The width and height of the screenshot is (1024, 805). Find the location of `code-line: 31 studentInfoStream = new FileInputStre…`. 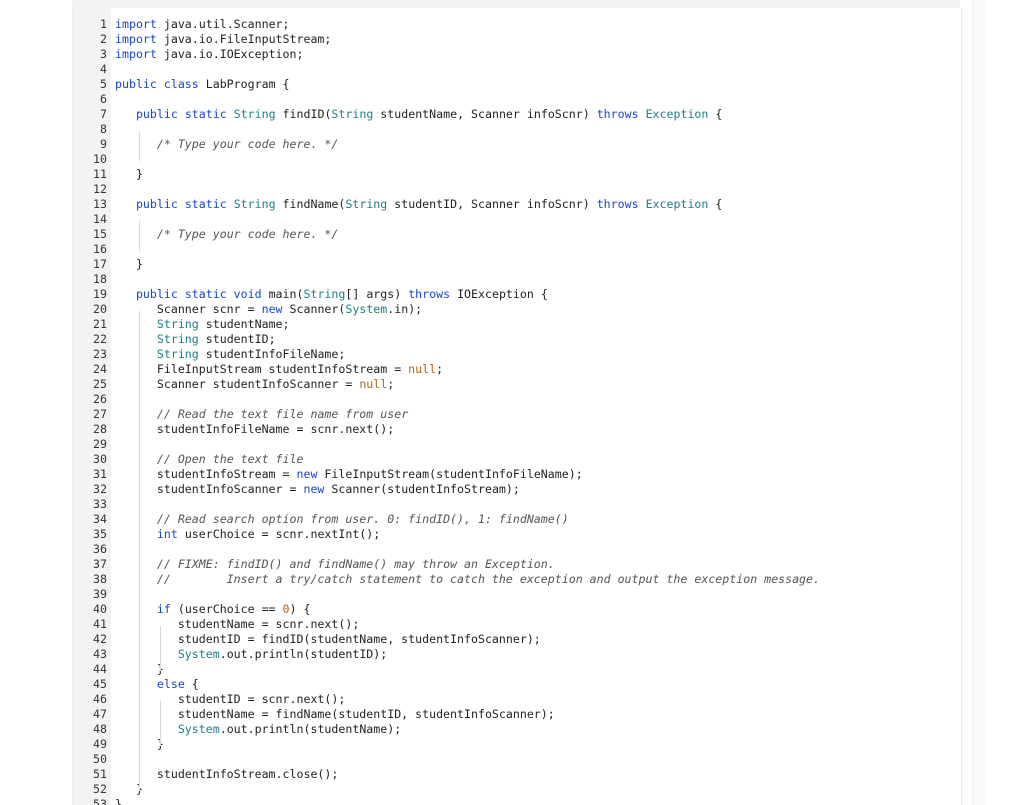

code-line: 31 studentInfoStream = new FileInputStre… is located at coordinates (517, 474).